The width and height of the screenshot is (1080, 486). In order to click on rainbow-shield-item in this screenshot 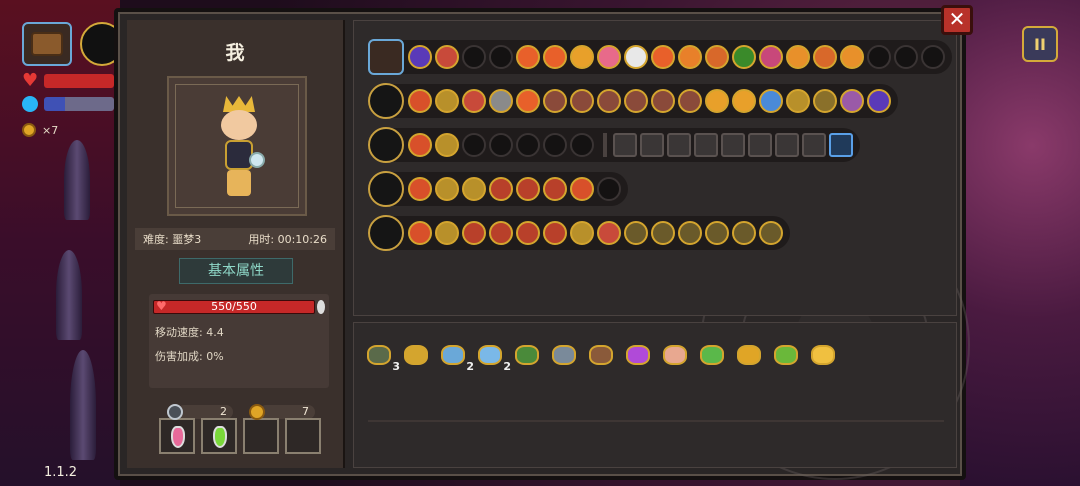, I will do `click(638, 355)`.